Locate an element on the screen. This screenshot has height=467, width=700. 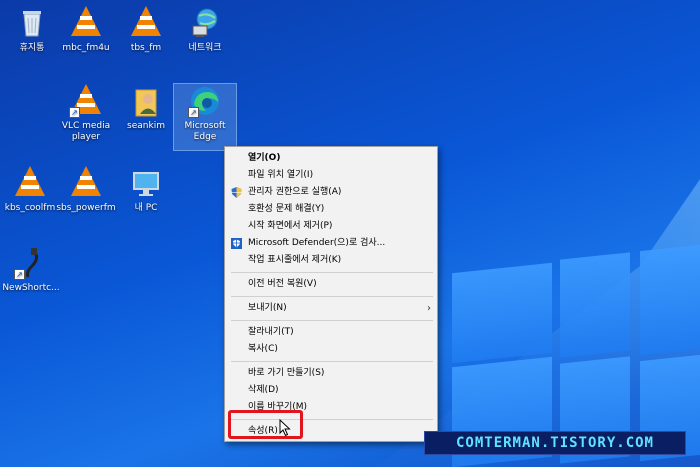
menu-item-label: 파일 위치 열기(I) is located at coordinates (281, 175).